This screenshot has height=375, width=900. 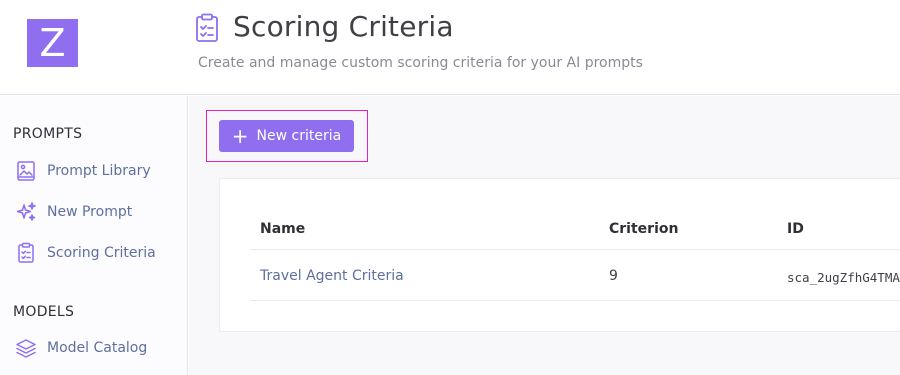 I want to click on column-header-criterion: Criterion, so click(x=643, y=229).